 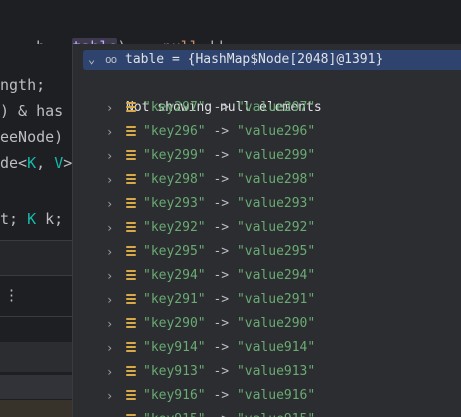 I want to click on entry-text: "key296" -> "value296", so click(x=229, y=132).